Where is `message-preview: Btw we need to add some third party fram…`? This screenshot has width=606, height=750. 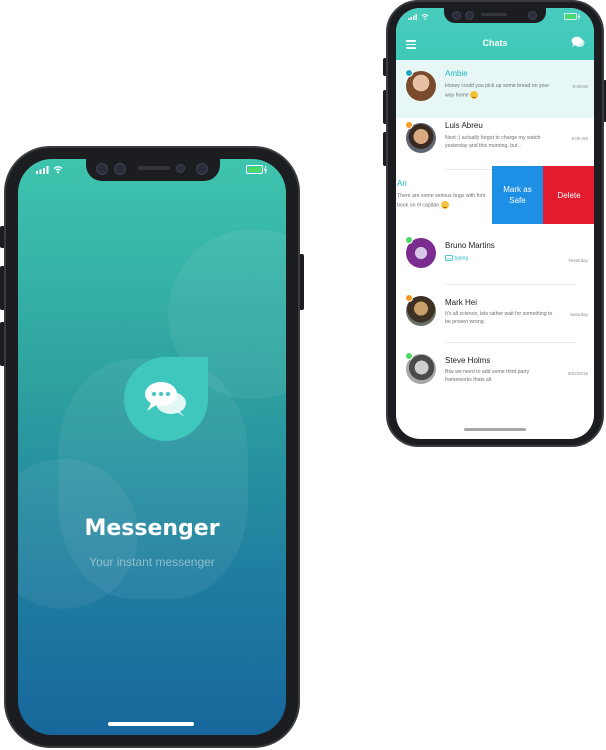
message-preview: Btw we need to add some third party fram… is located at coordinates (487, 376).